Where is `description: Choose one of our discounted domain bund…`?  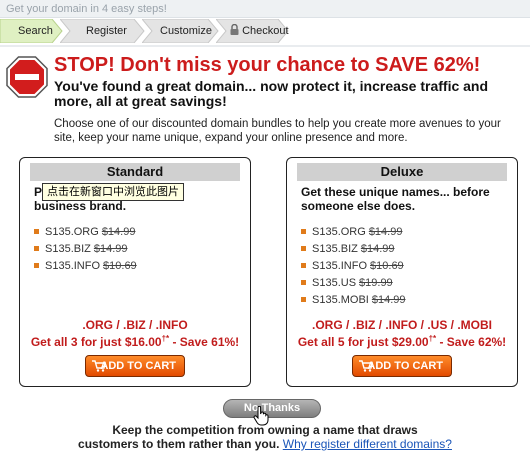
description: Choose one of our discounted domain bund… is located at coordinates (277, 131).